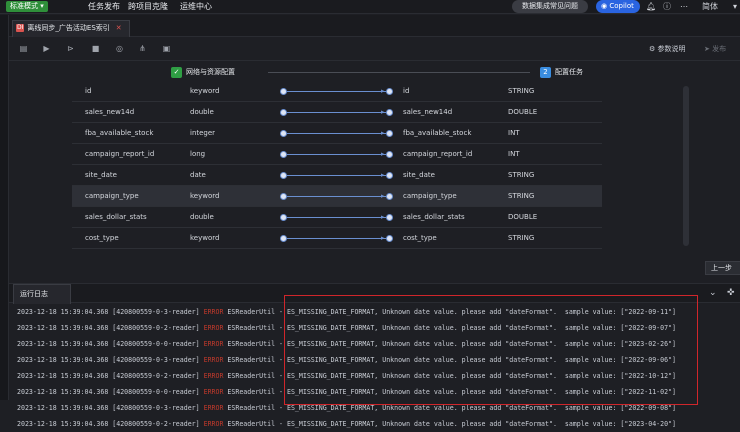 This screenshot has width=740, height=432. I want to click on params-button: ⚙ 参数说明, so click(667, 49).